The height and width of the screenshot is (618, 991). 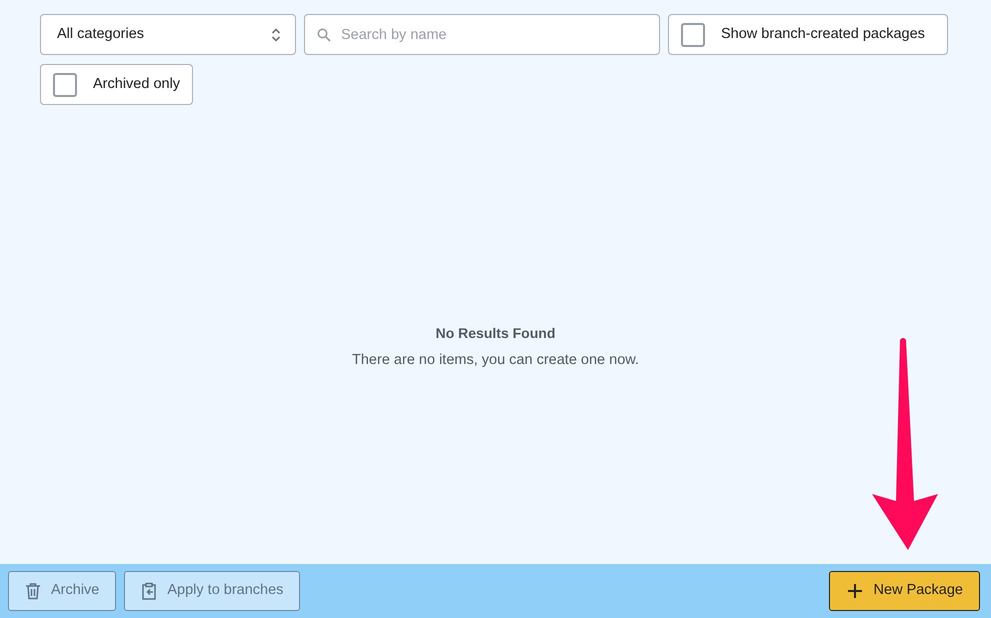 What do you see at coordinates (495, 360) in the screenshot?
I see `empty-state-message: There are no items, you can create one now.` at bounding box center [495, 360].